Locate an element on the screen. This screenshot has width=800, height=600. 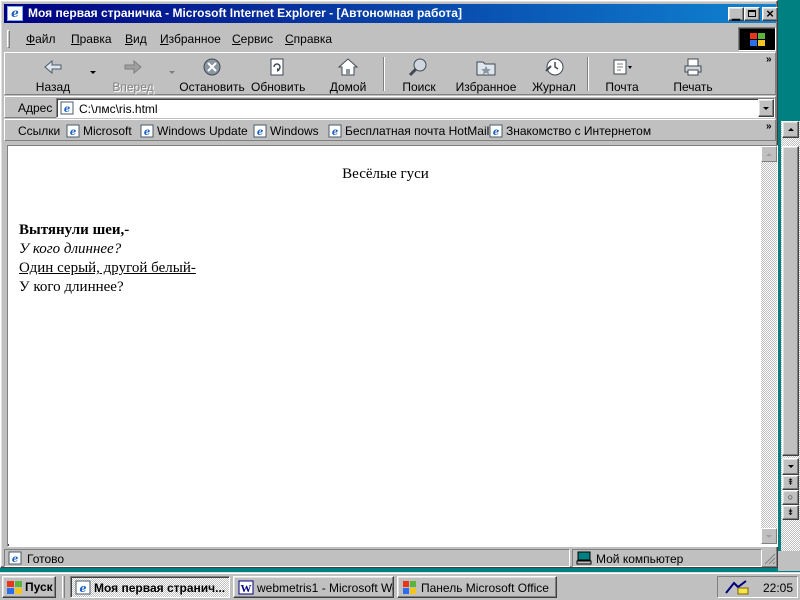
outer-scroll-down-button is located at coordinates (790, 466).